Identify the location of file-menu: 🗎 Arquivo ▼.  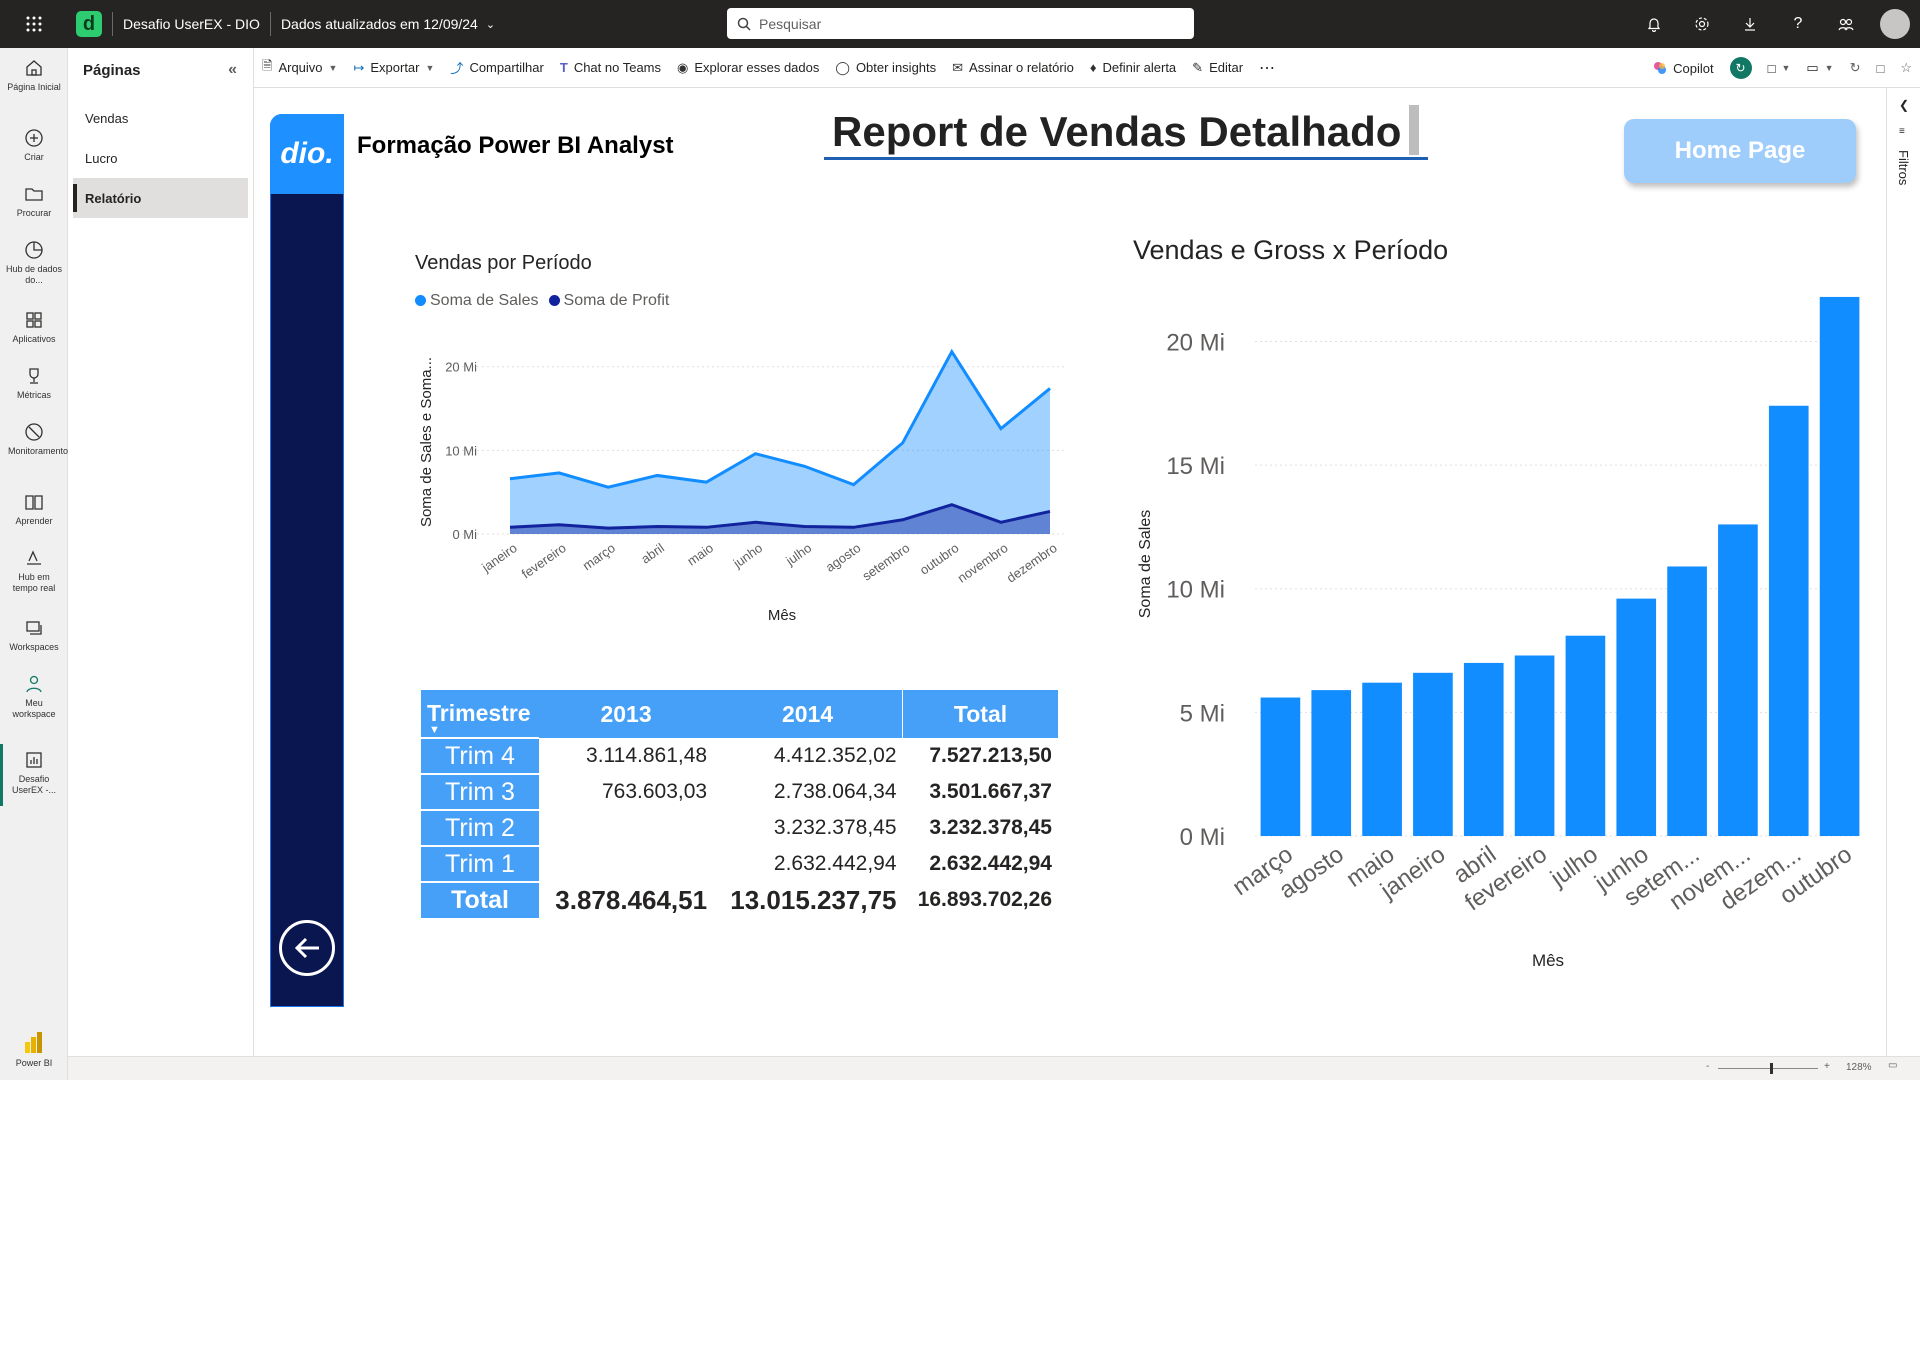
(299, 68).